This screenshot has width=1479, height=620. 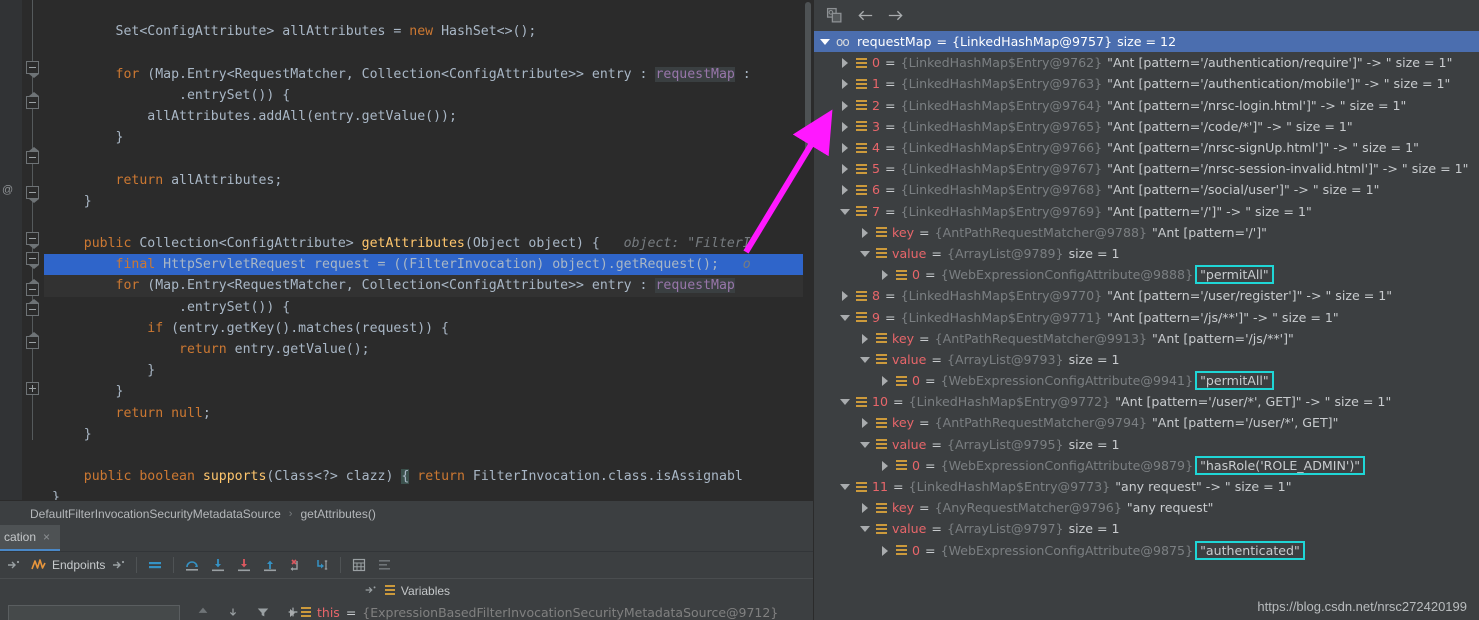 I want to click on settings-button, so click(x=385, y=565).